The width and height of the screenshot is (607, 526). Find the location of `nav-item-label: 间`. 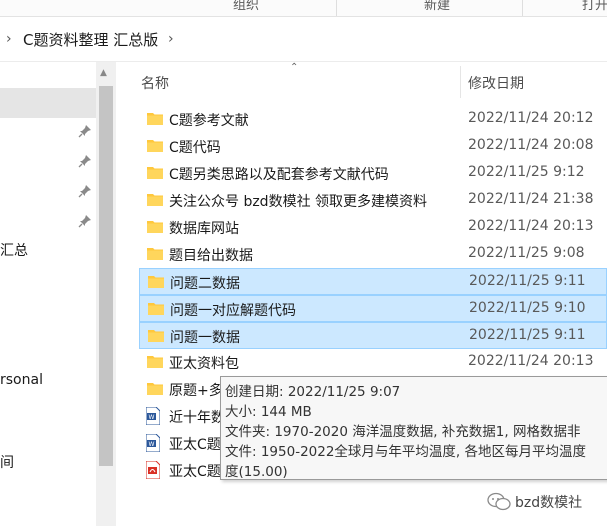

nav-item-label: 间 is located at coordinates (7, 462).